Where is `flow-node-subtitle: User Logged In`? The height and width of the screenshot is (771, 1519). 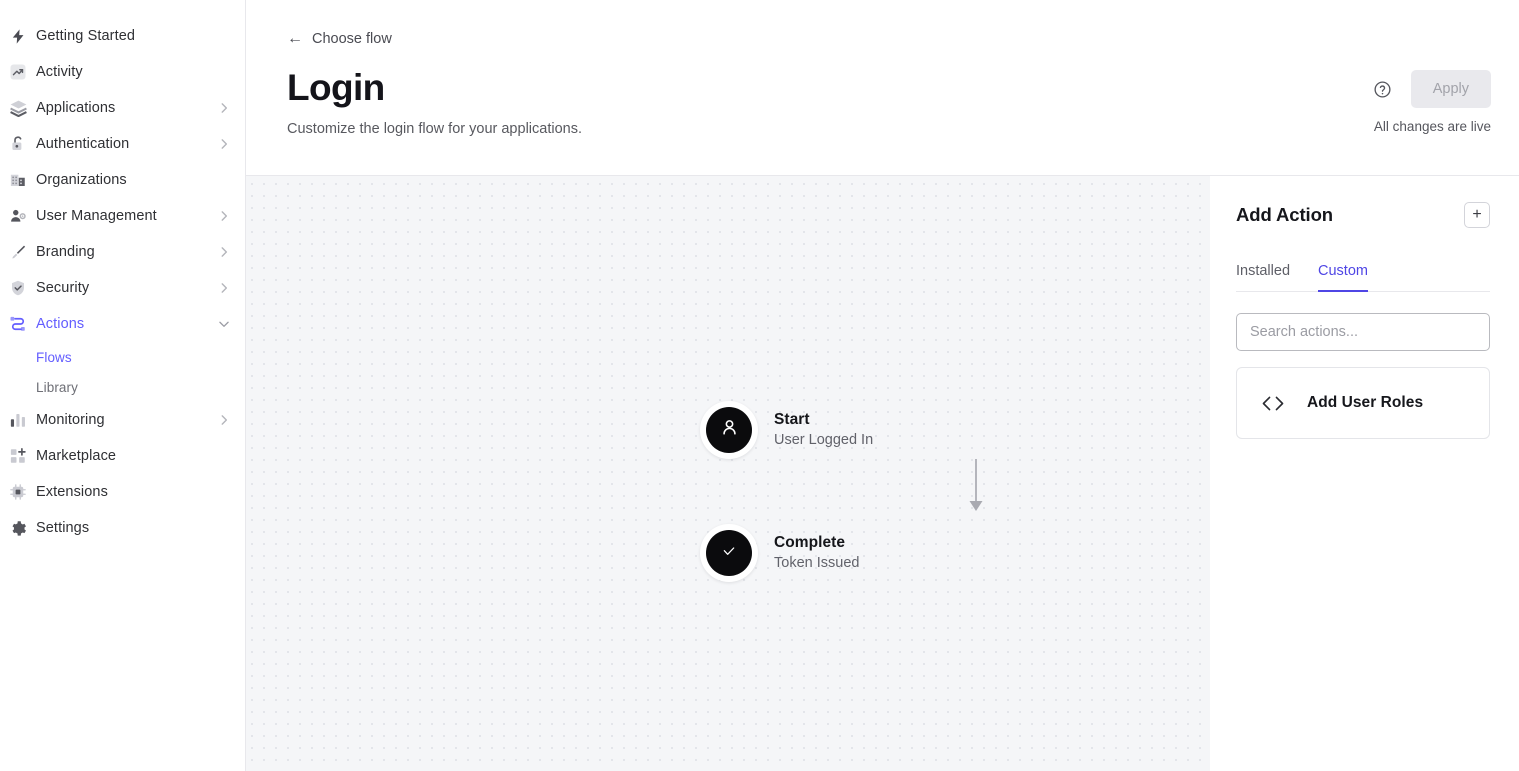 flow-node-subtitle: User Logged In is located at coordinates (824, 440).